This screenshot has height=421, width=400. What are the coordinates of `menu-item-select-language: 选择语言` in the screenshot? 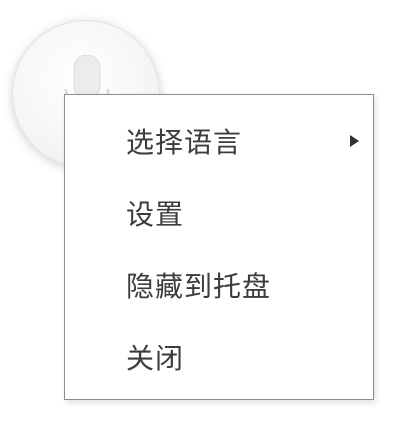 It's located at (219, 141).